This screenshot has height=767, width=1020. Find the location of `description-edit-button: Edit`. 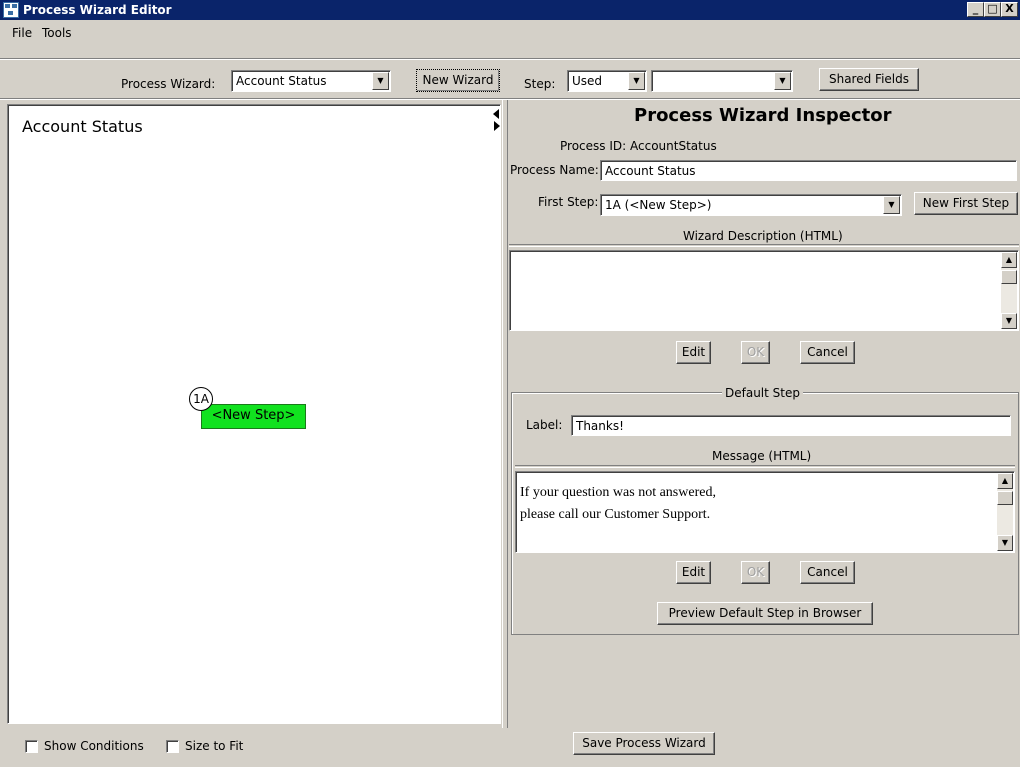

description-edit-button: Edit is located at coordinates (693, 352).